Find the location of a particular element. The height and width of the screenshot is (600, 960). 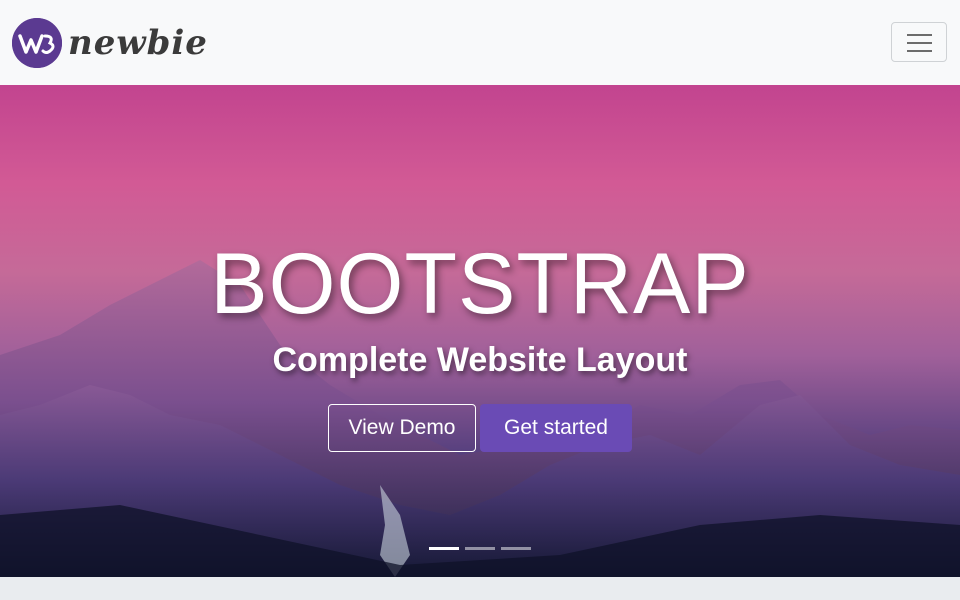

navbar: newbie is located at coordinates (480, 42).